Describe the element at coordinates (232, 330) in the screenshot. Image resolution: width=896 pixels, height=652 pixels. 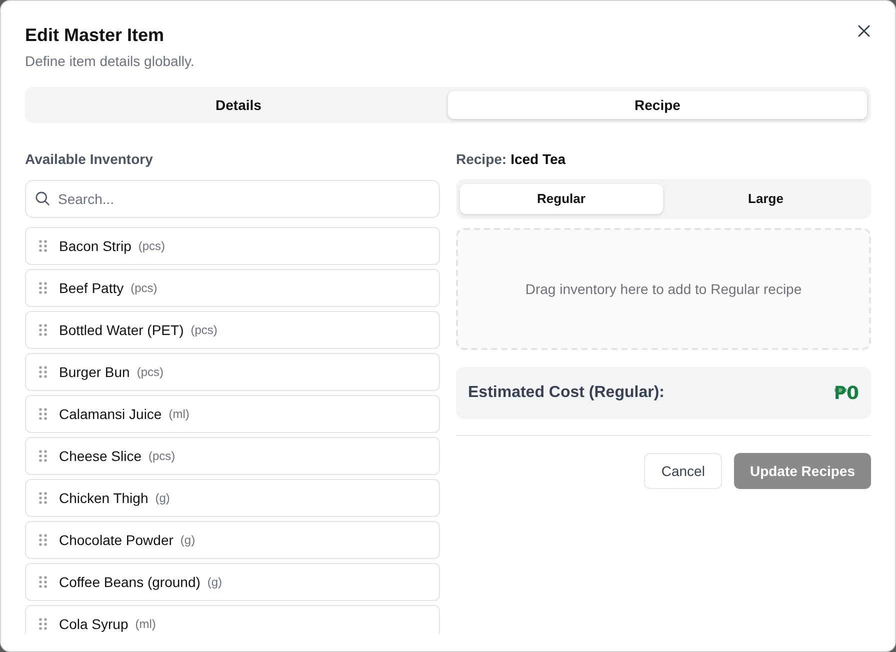
I see `inventory-item: Bottled Water (PET) (pcs)` at that location.